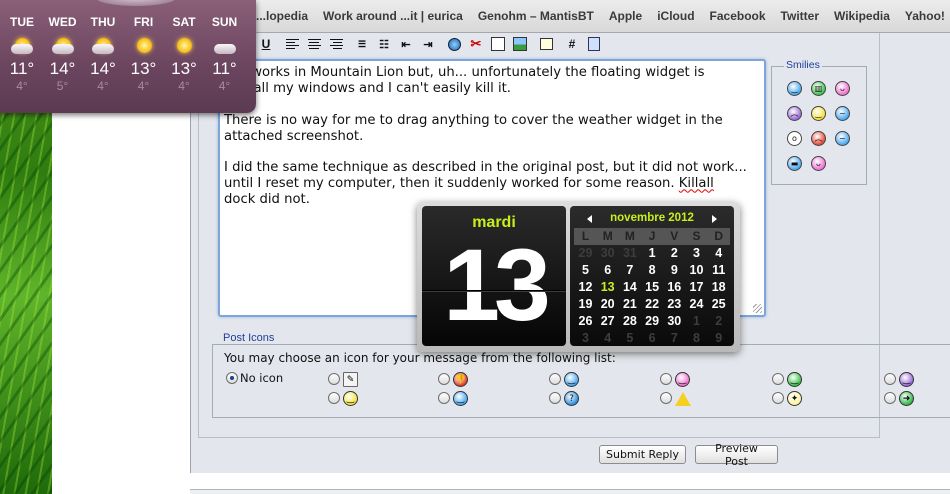  Describe the element at coordinates (585, 304) in the screenshot. I see `calendar-day: 19` at that location.